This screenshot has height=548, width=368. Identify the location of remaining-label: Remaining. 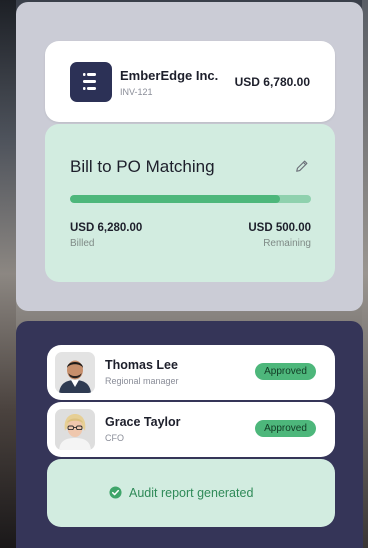
(287, 243).